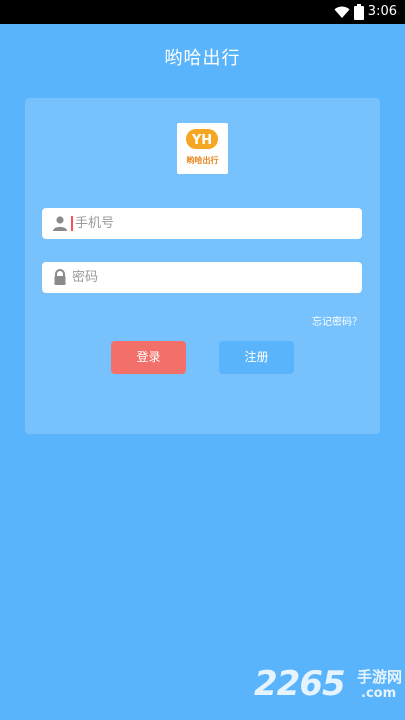 Image resolution: width=405 pixels, height=720 pixels. What do you see at coordinates (358, 12) in the screenshot?
I see `battery-icon` at bounding box center [358, 12].